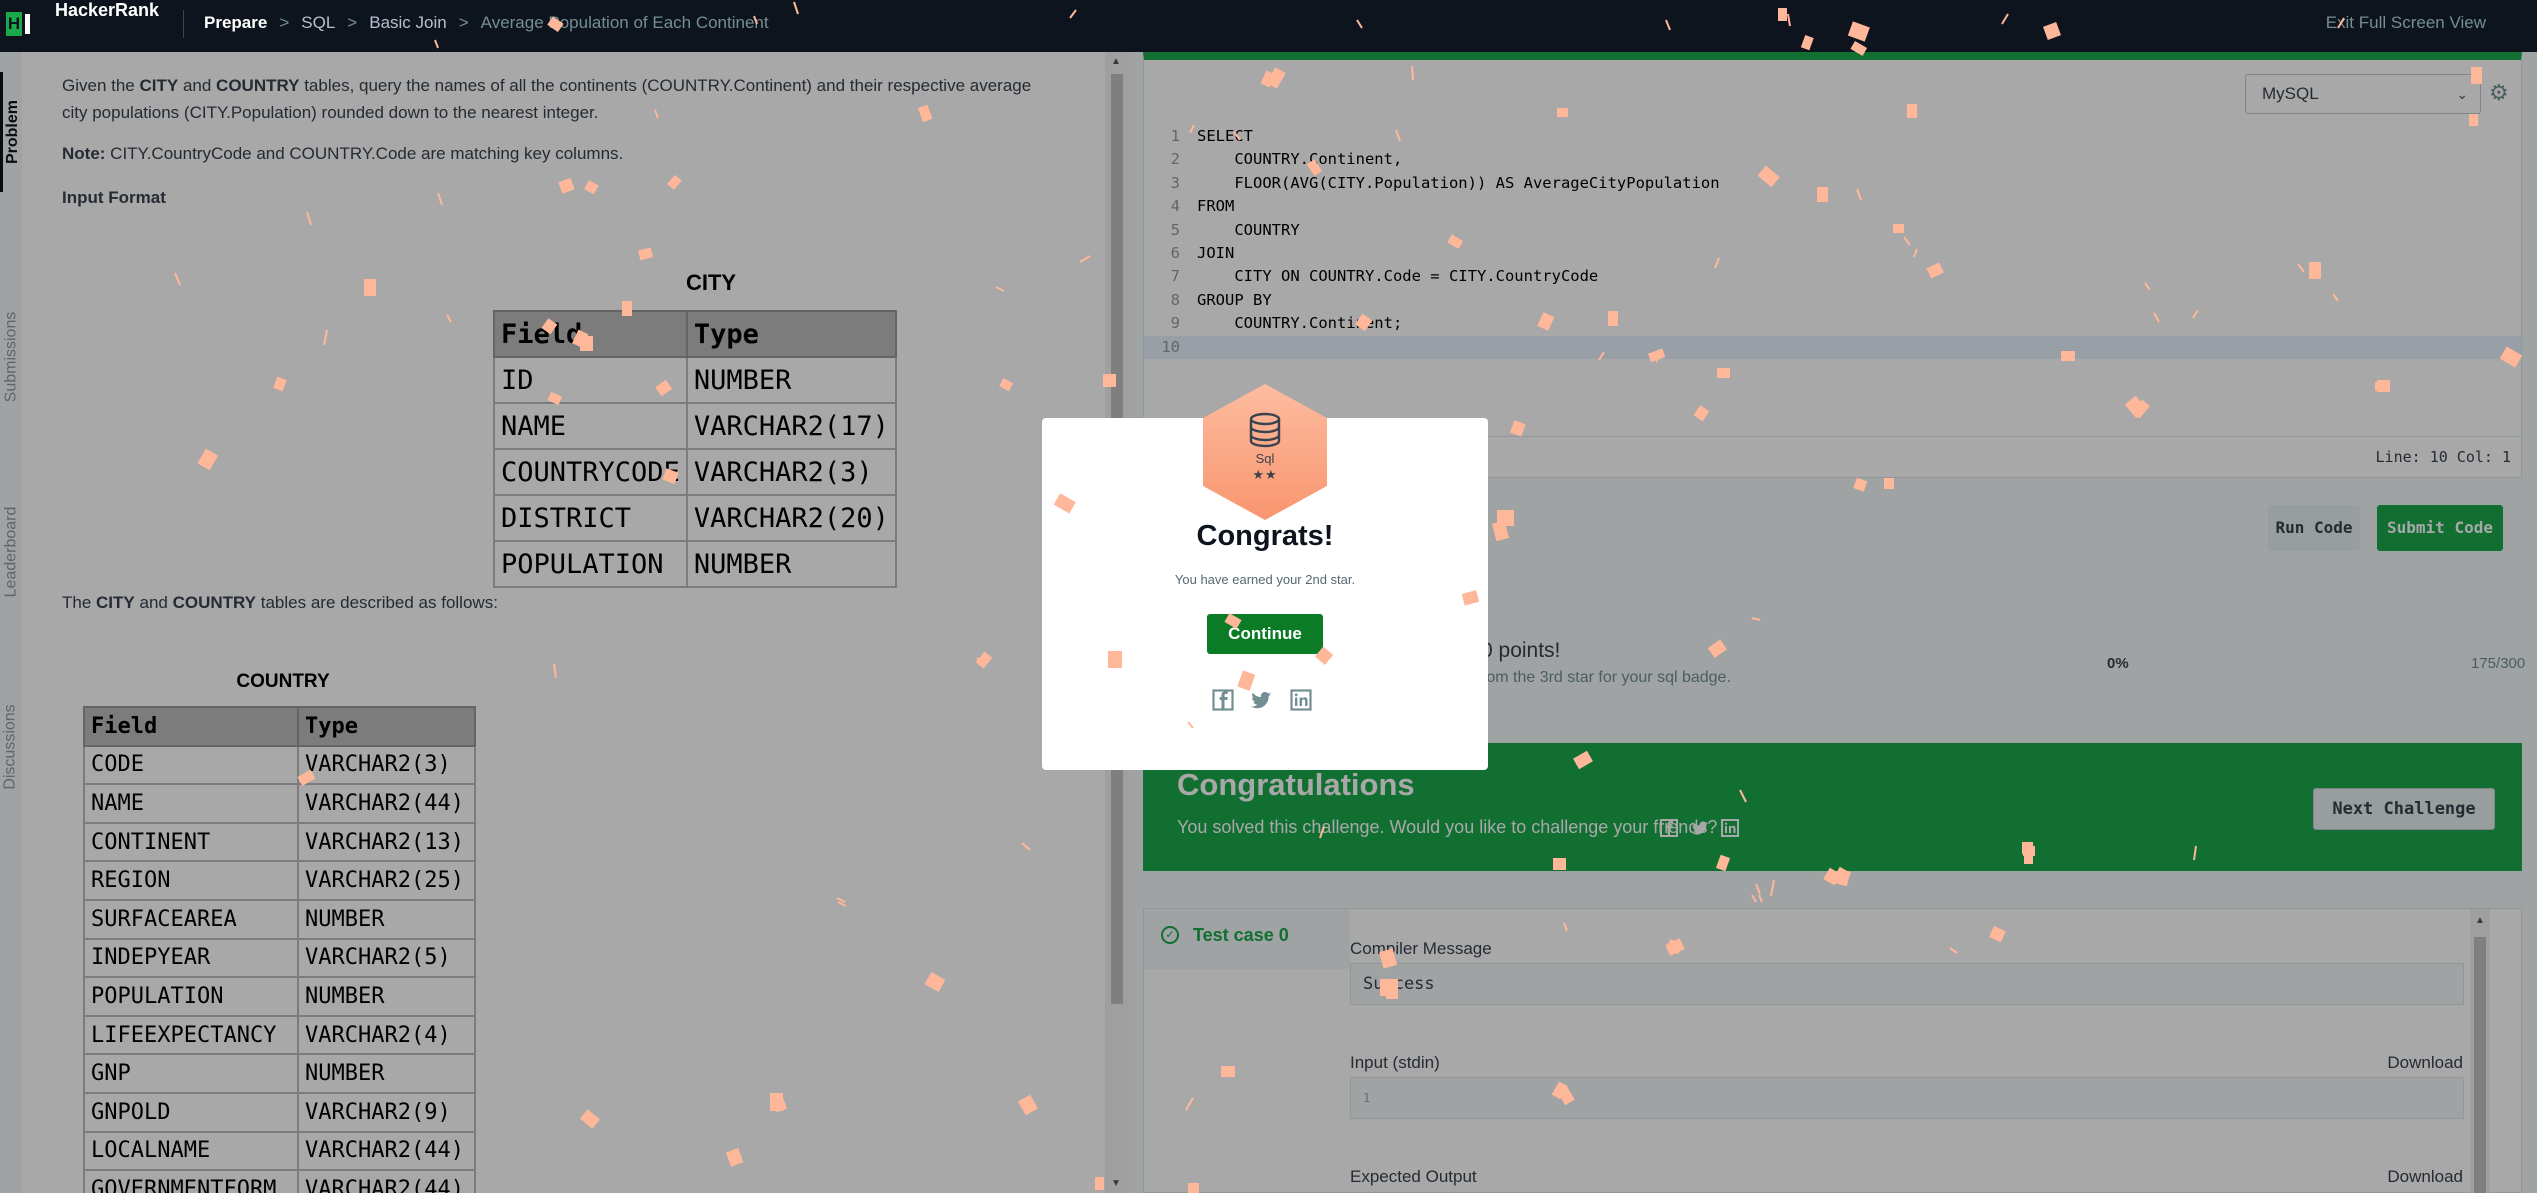 The width and height of the screenshot is (2537, 1193). What do you see at coordinates (1265, 579) in the screenshot?
I see `modal-subtitle: You have earned your 2nd star.` at bounding box center [1265, 579].